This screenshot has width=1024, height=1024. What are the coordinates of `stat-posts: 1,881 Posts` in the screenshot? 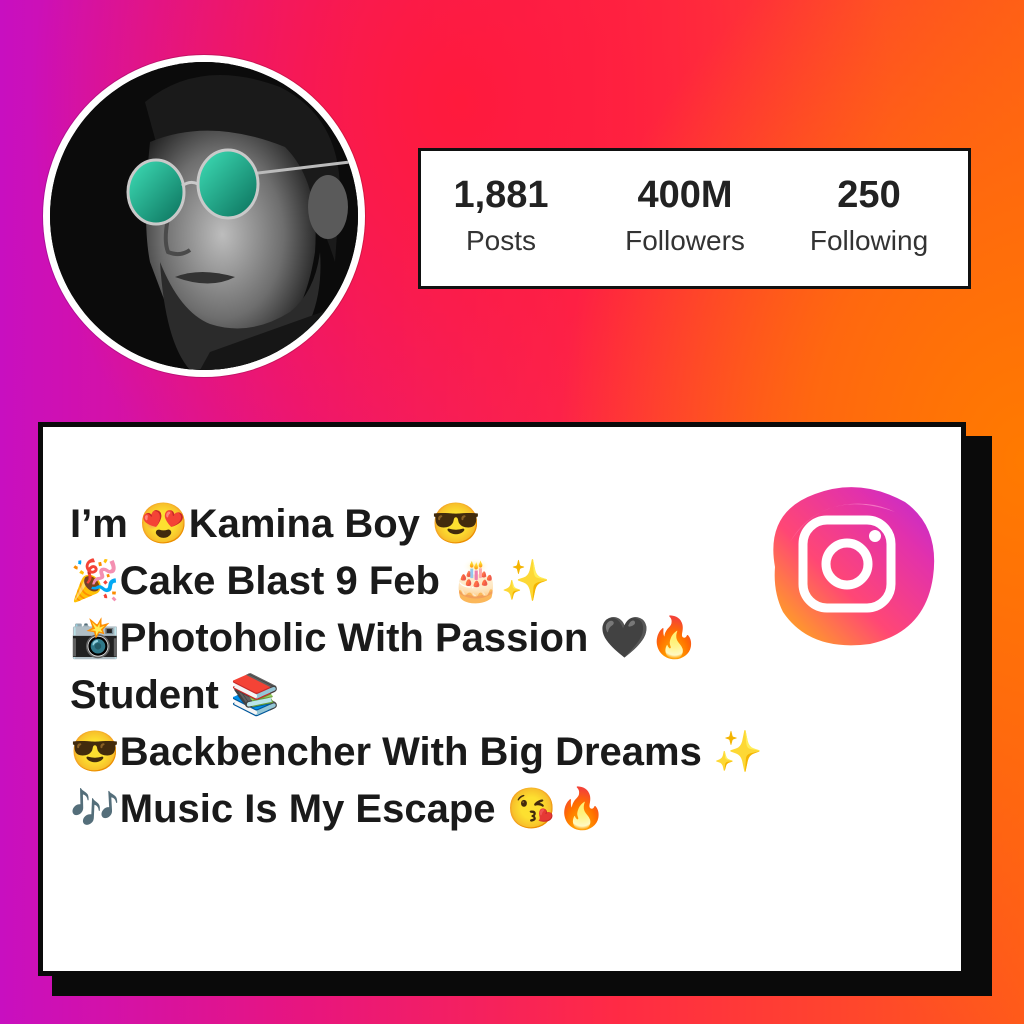 It's located at (501, 216).